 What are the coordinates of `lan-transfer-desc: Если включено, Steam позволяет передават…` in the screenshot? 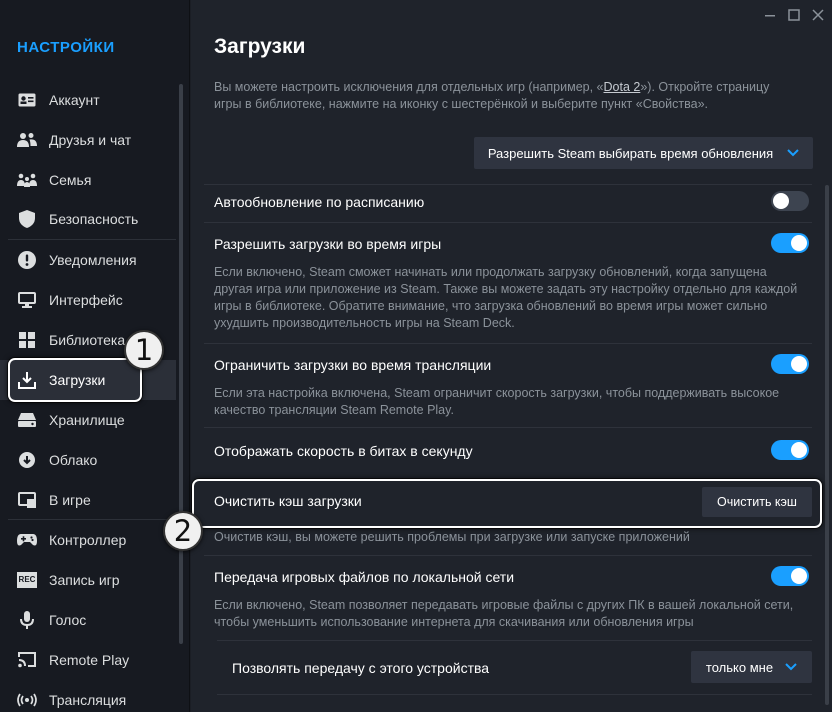 It's located at (504, 613).